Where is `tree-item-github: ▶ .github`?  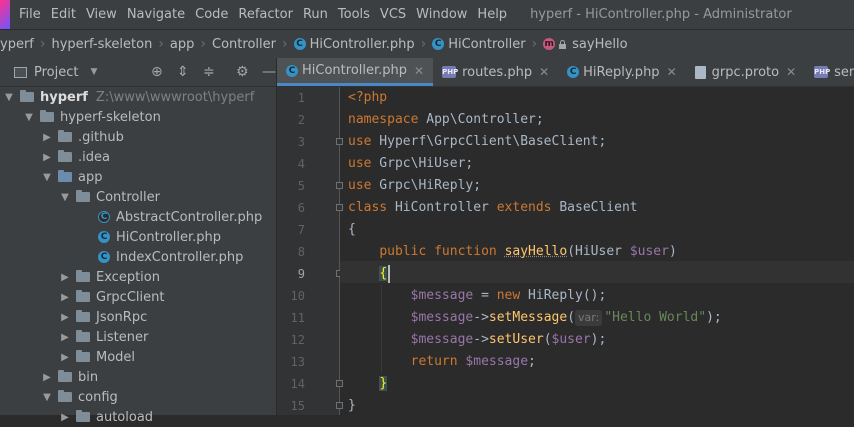 tree-item-github: ▶ .github is located at coordinates (62, 137).